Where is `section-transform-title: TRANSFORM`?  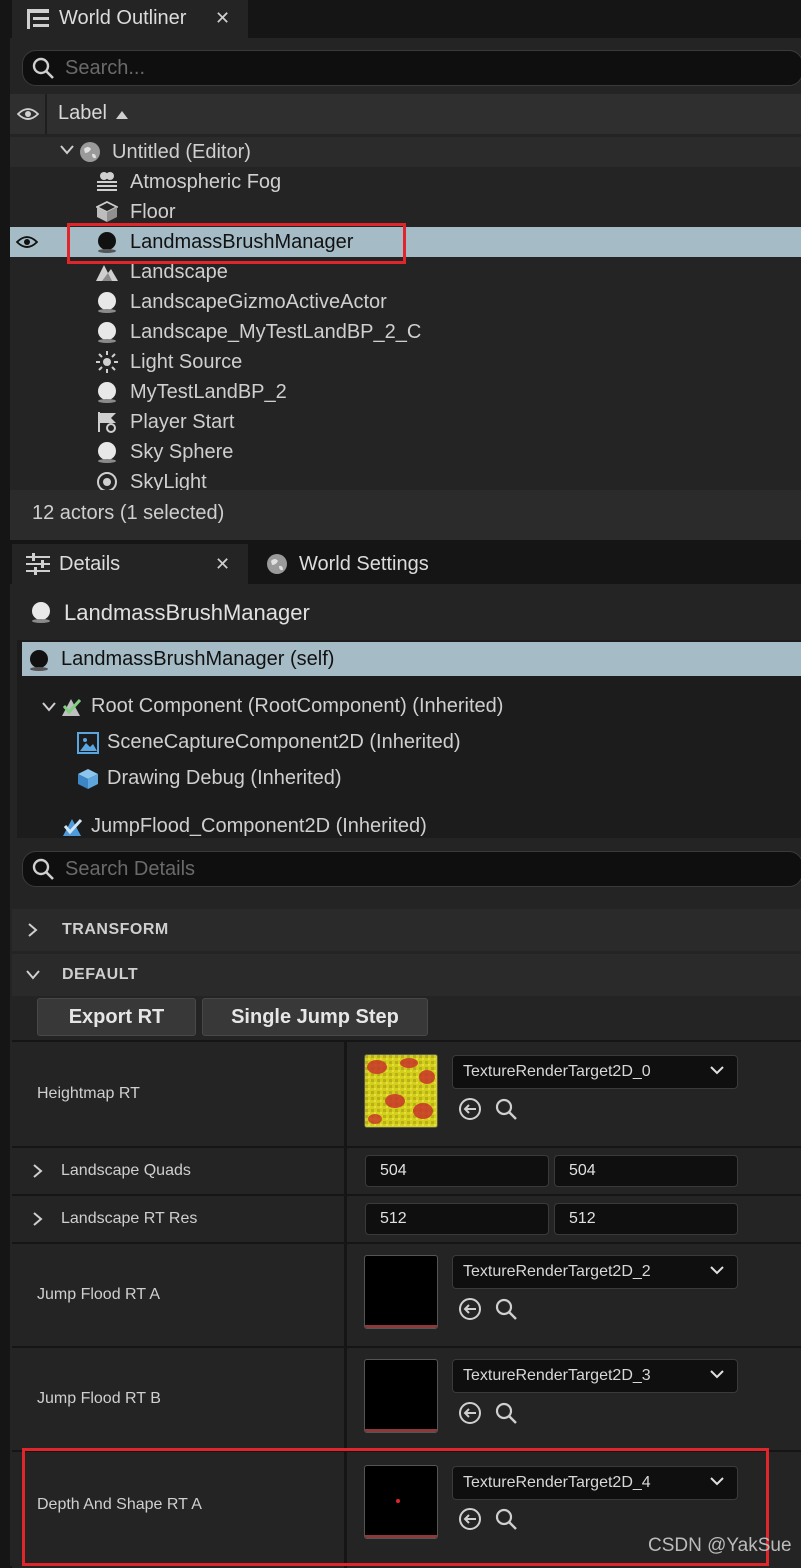
section-transform-title: TRANSFORM is located at coordinates (115, 929).